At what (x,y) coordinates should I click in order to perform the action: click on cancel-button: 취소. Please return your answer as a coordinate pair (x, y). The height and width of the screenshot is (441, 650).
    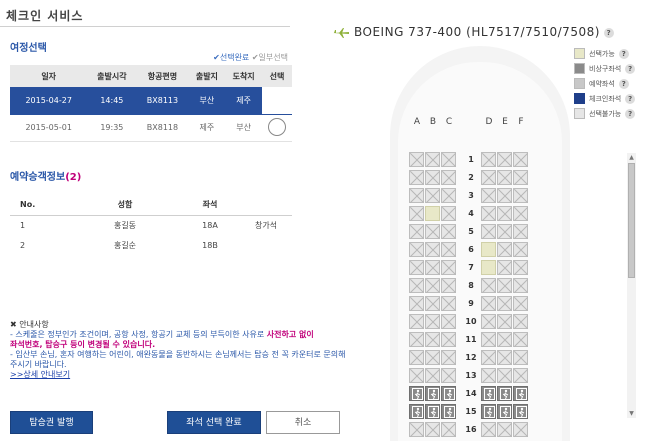
    Looking at the image, I should click on (303, 422).